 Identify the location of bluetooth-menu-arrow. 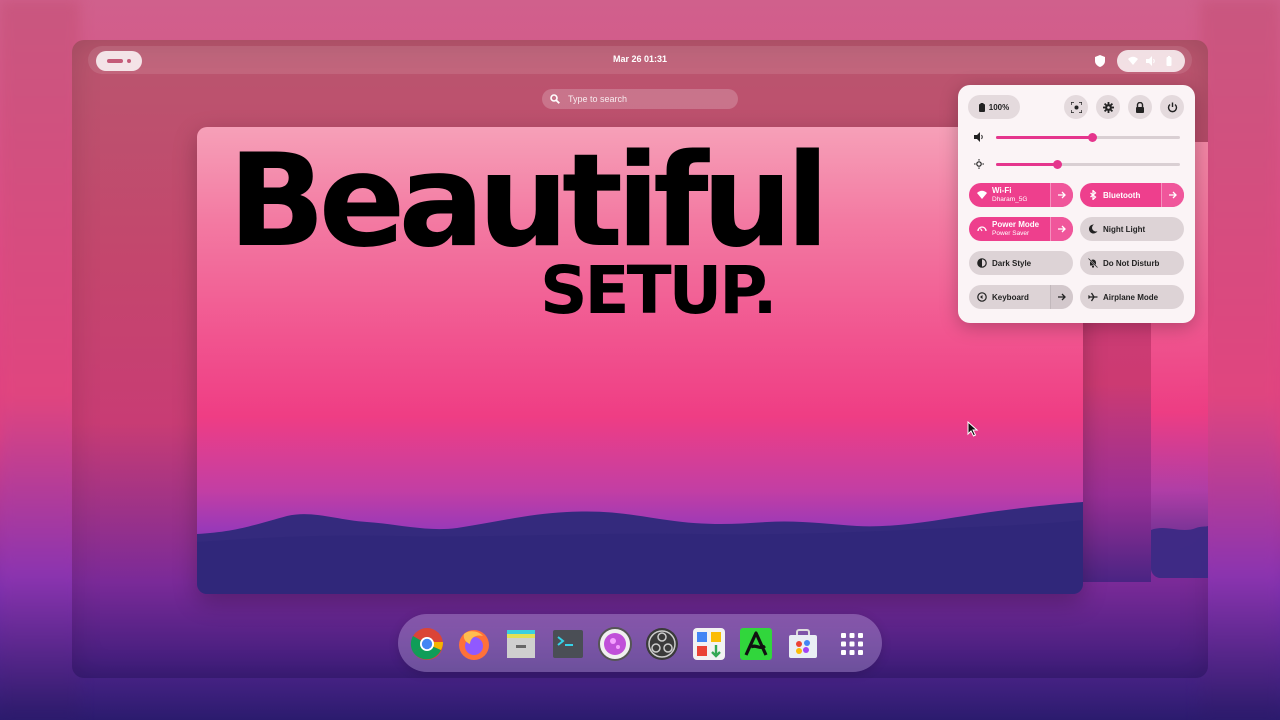
(1172, 195).